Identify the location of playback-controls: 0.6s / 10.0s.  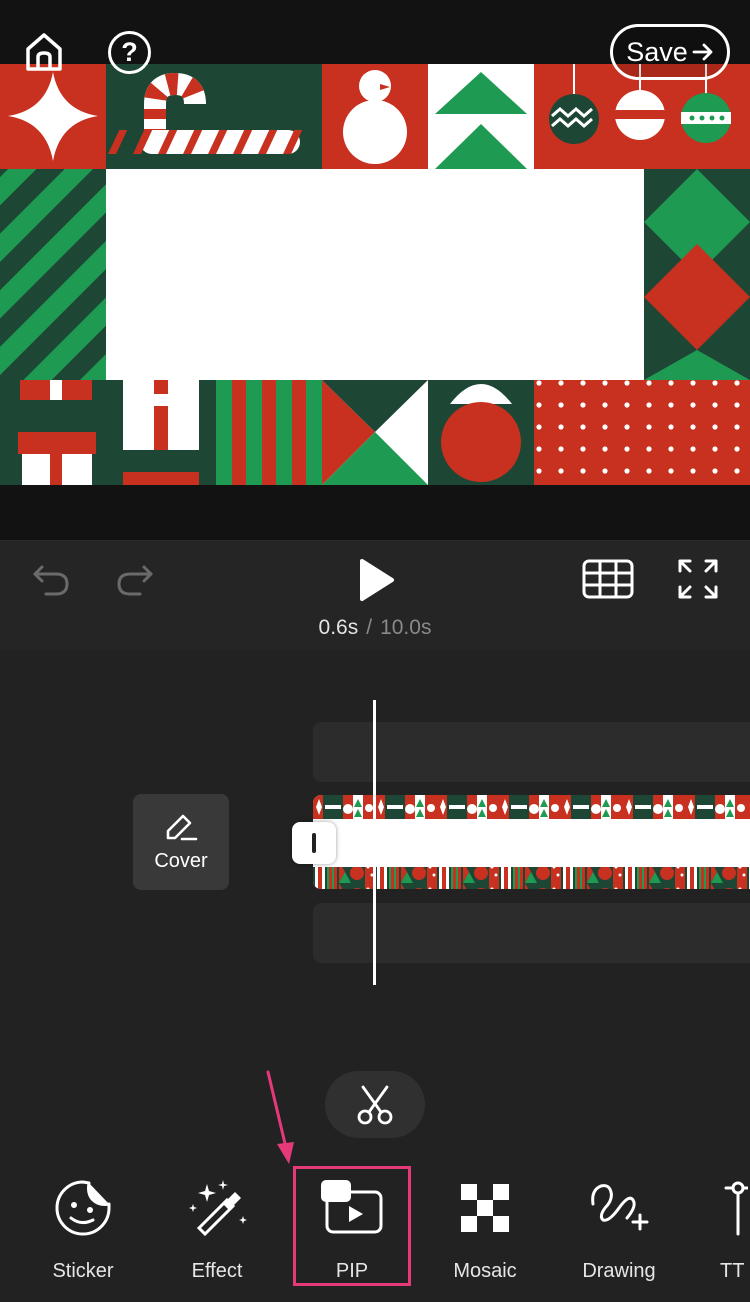
(375, 595).